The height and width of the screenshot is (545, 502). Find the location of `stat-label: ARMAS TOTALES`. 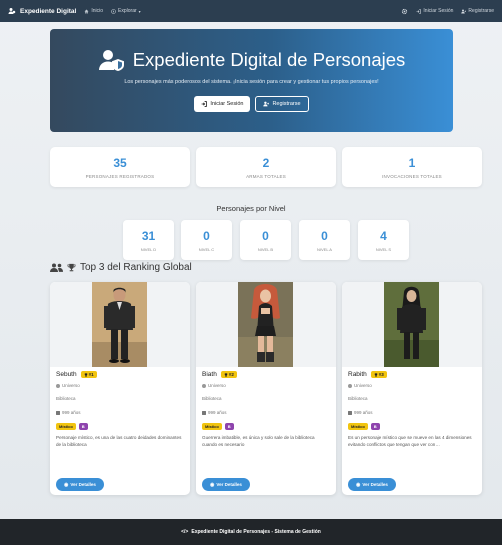

stat-label: ARMAS TOTALES is located at coordinates (266, 176).